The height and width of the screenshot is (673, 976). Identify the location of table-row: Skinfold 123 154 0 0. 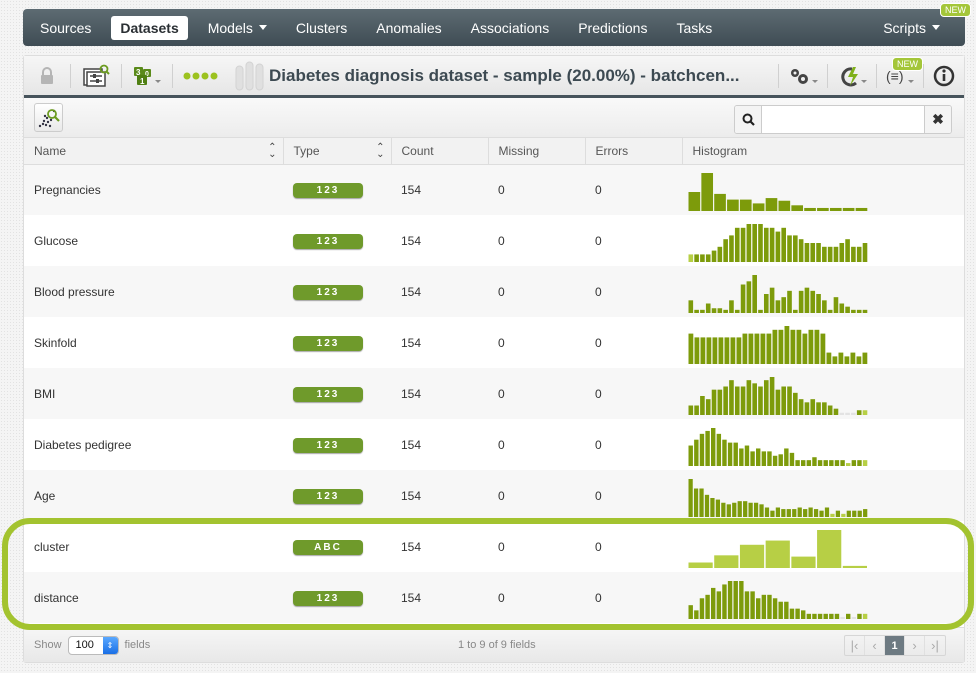
(494, 342).